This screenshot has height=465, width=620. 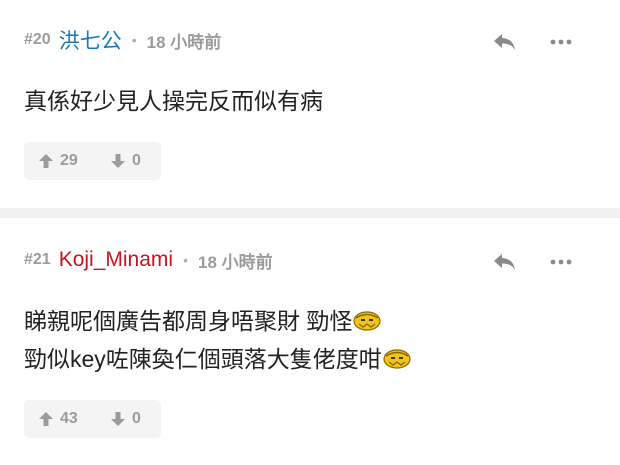 I want to click on comment-divider, so click(x=310, y=213).